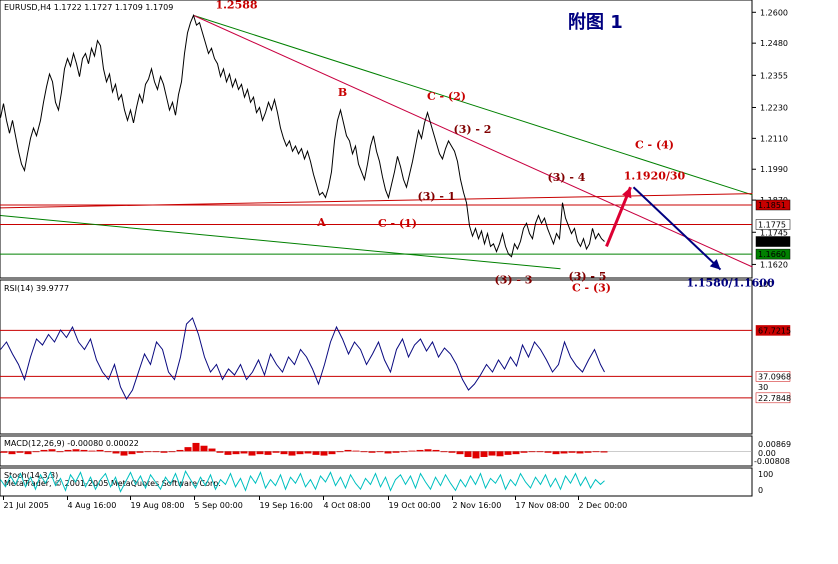 The width and height of the screenshot is (838, 564). I want to click on time-axis-tick-label: 2 Nov 16:00, so click(477, 505).